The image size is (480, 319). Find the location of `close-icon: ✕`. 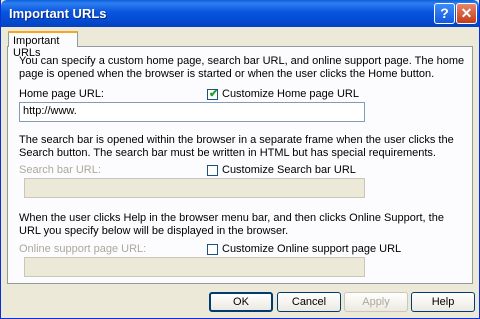

close-icon: ✕ is located at coordinates (466, 13).